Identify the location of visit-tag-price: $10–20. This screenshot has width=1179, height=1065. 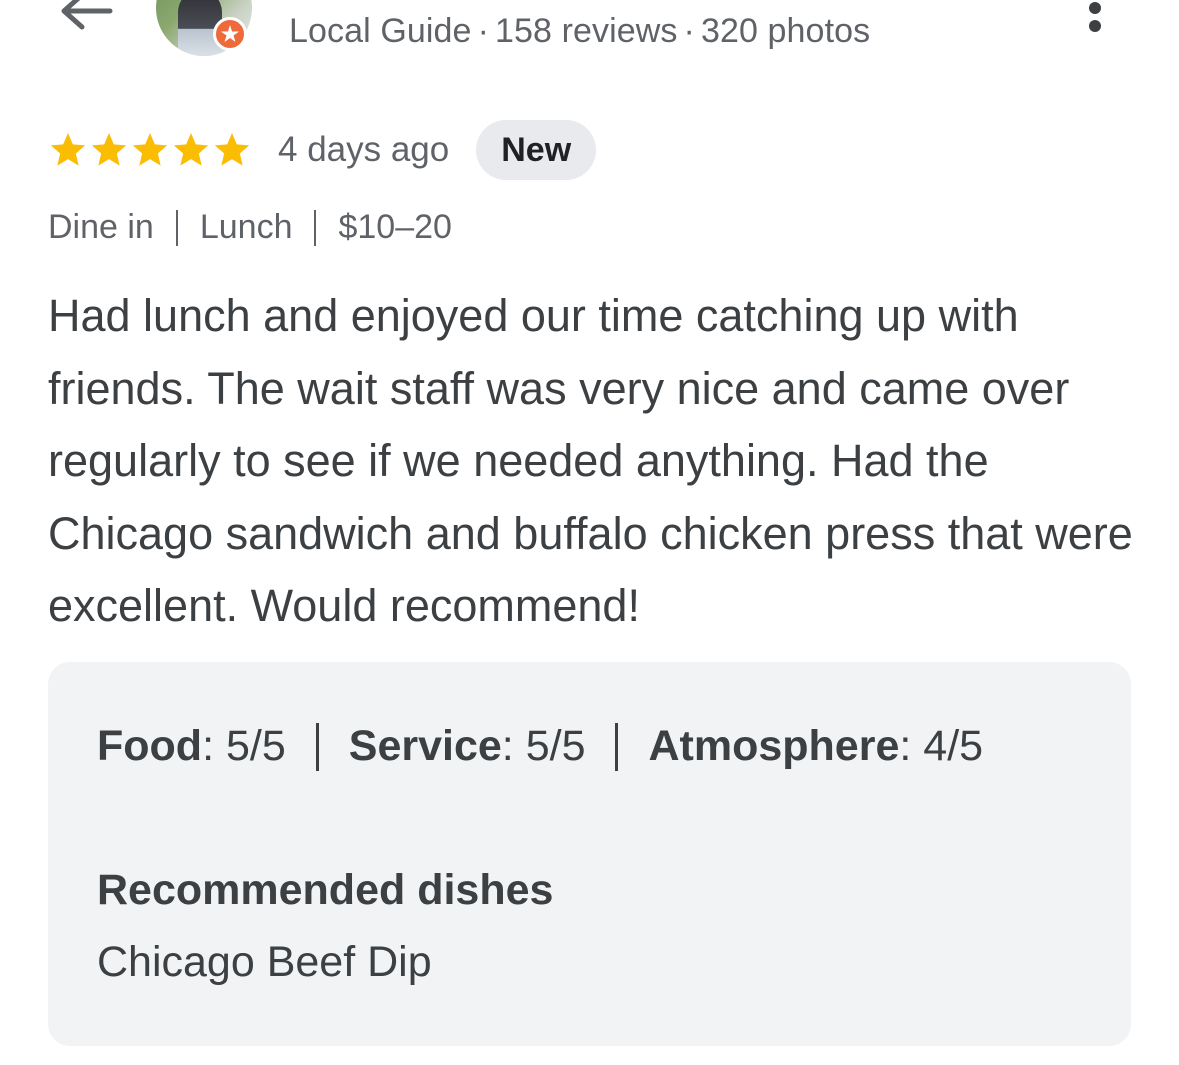
(395, 227).